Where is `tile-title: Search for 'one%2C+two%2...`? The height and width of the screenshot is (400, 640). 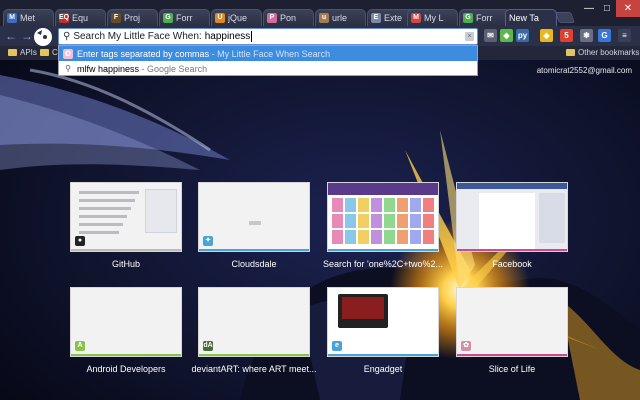
tile-title: Search for 'one%2C+two%2... is located at coordinates (383, 264).